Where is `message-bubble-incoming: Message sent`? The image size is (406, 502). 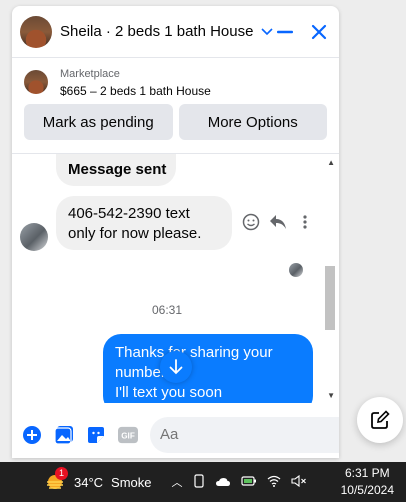 message-bubble-incoming: Message sent is located at coordinates (116, 170).